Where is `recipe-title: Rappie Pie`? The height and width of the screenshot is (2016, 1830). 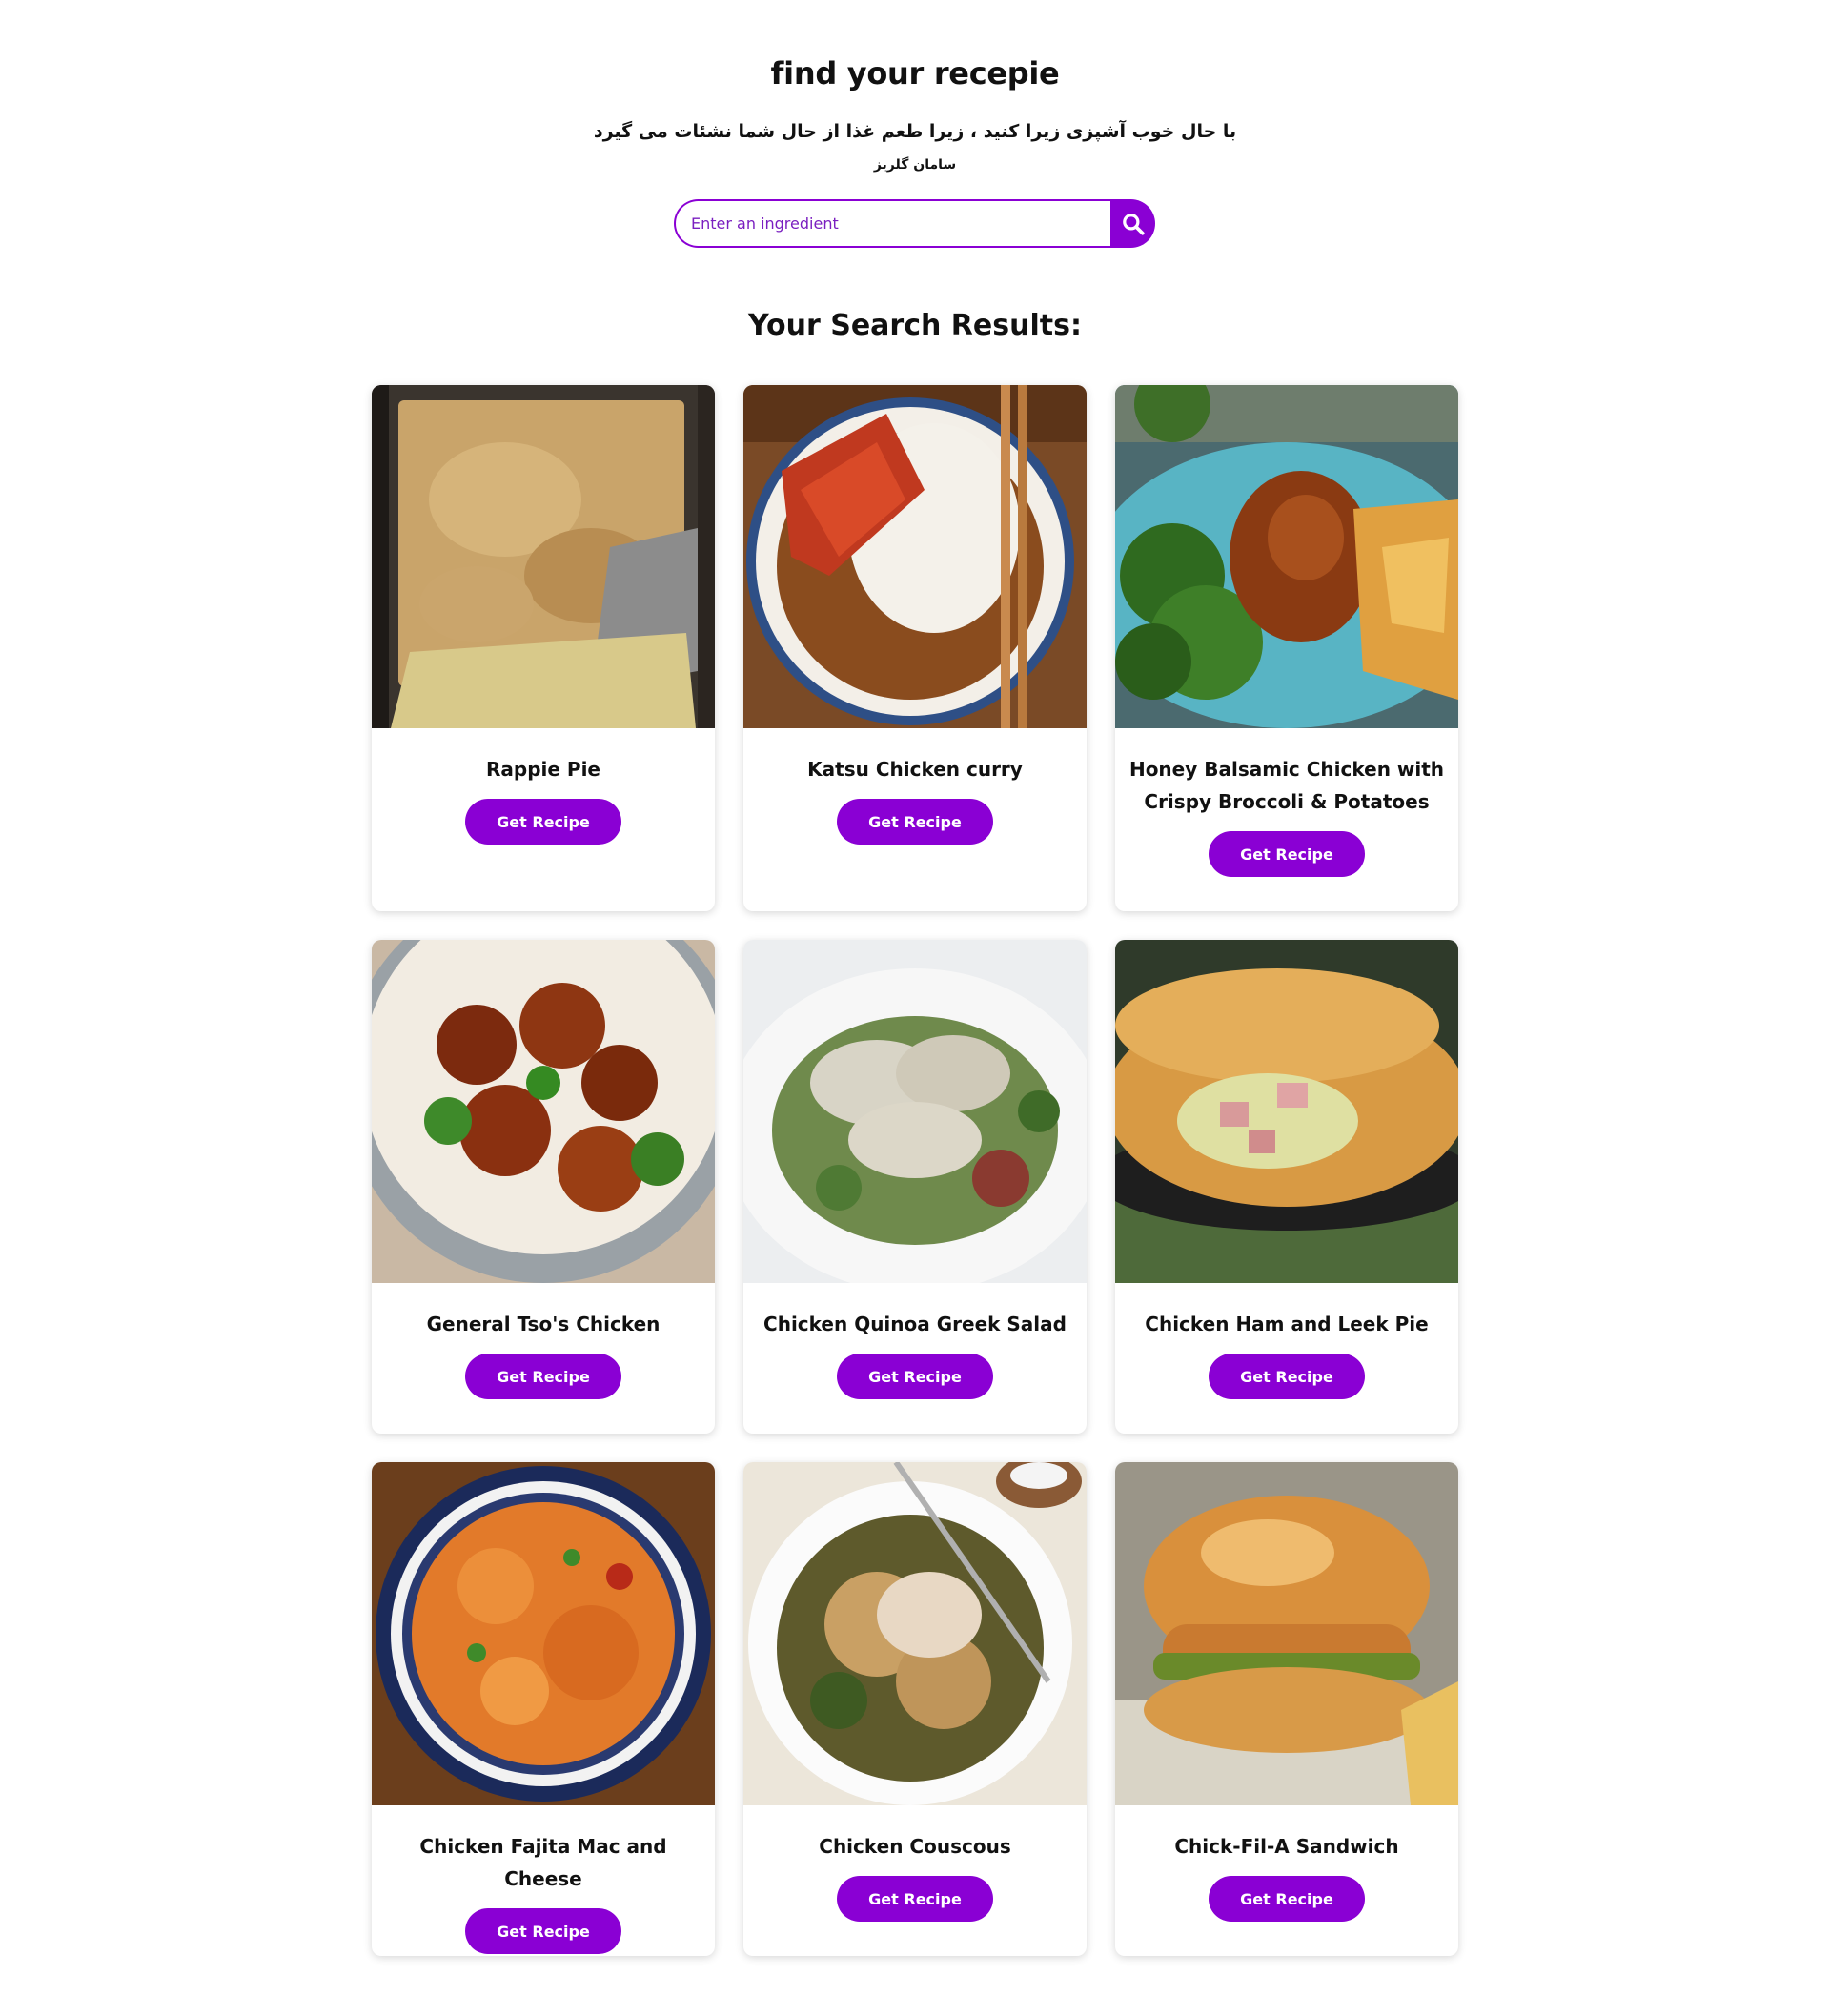 recipe-title: Rappie Pie is located at coordinates (543, 769).